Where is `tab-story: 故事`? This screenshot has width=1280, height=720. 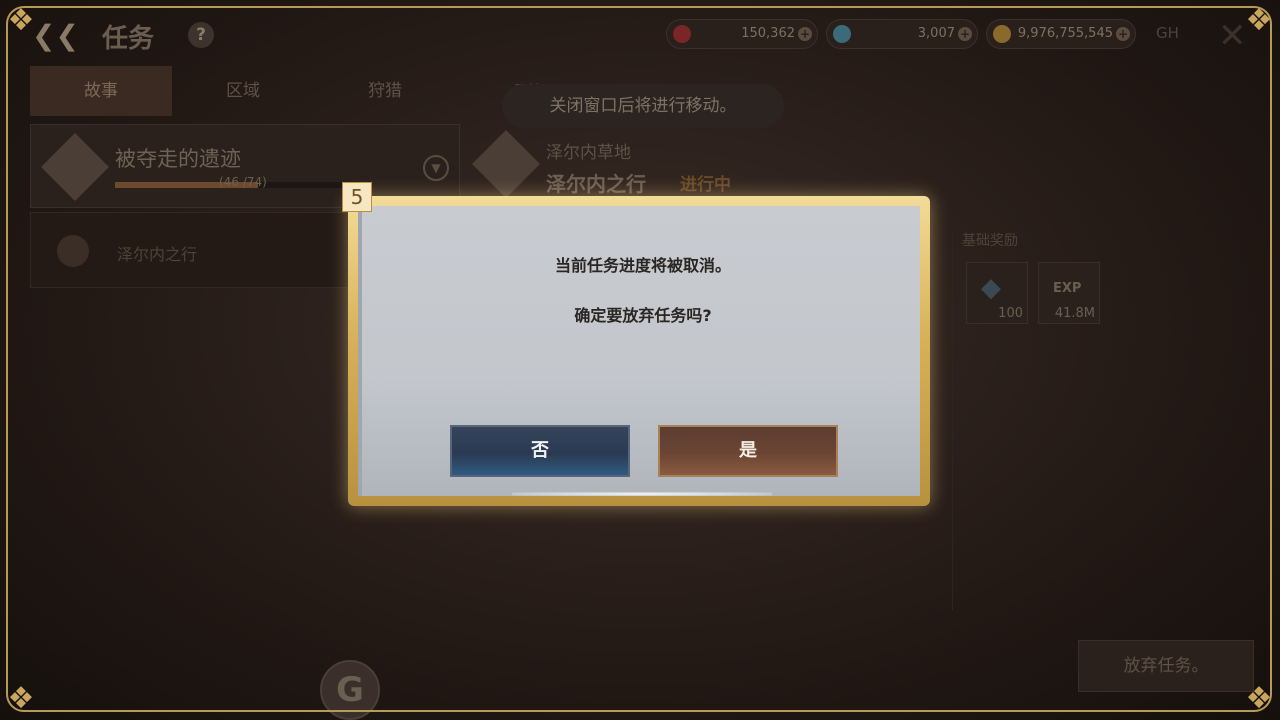 tab-story: 故事 is located at coordinates (101, 91).